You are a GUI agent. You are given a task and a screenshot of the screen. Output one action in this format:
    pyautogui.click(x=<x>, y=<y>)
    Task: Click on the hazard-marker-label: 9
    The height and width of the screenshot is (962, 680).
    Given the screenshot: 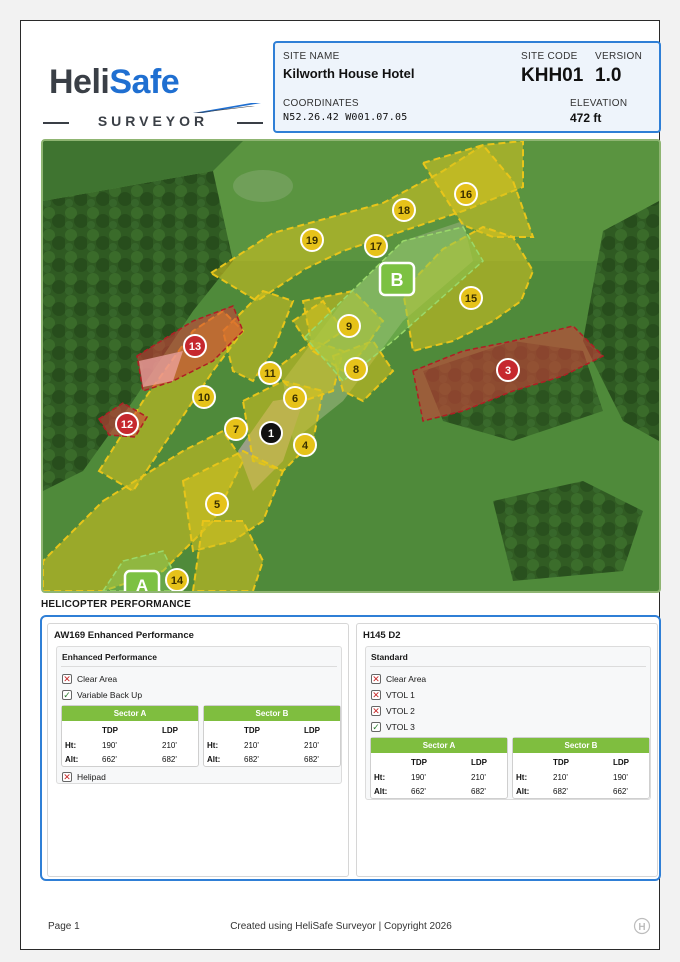 What is the action you would take?
    pyautogui.click(x=349, y=327)
    